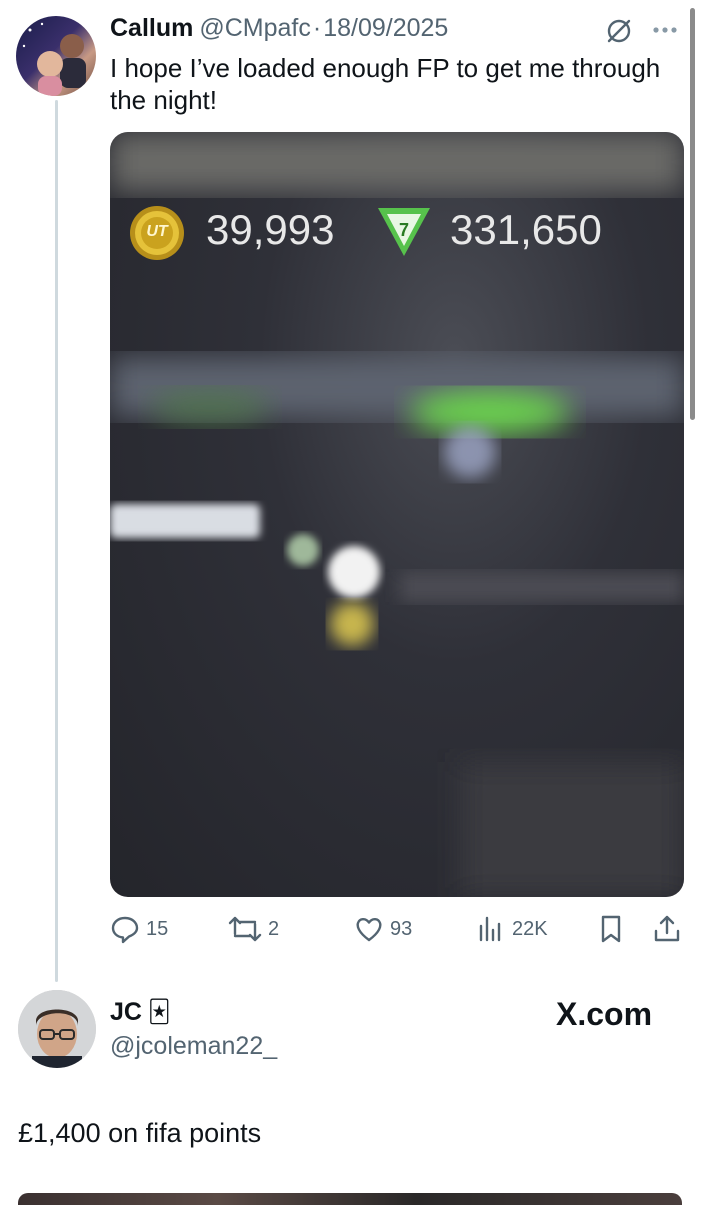 This screenshot has height=1205, width=701. Describe the element at coordinates (526, 229) in the screenshot. I see `points-value: 331,650` at that location.